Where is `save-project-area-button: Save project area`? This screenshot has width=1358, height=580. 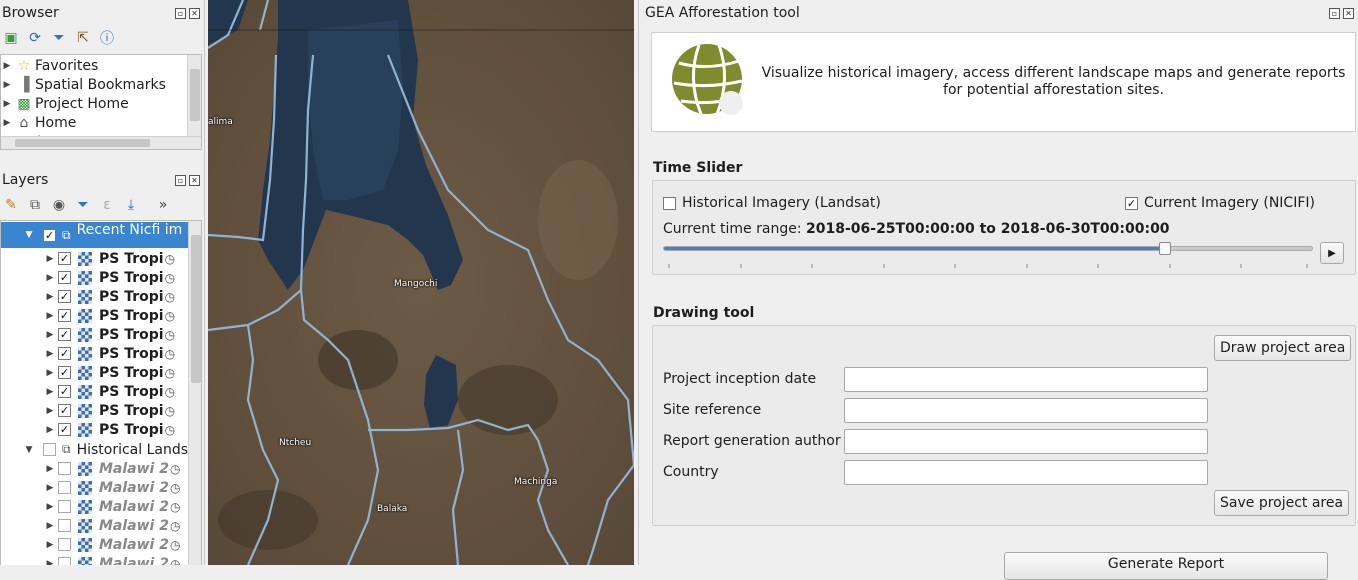
save-project-area-button: Save project area is located at coordinates (1282, 503).